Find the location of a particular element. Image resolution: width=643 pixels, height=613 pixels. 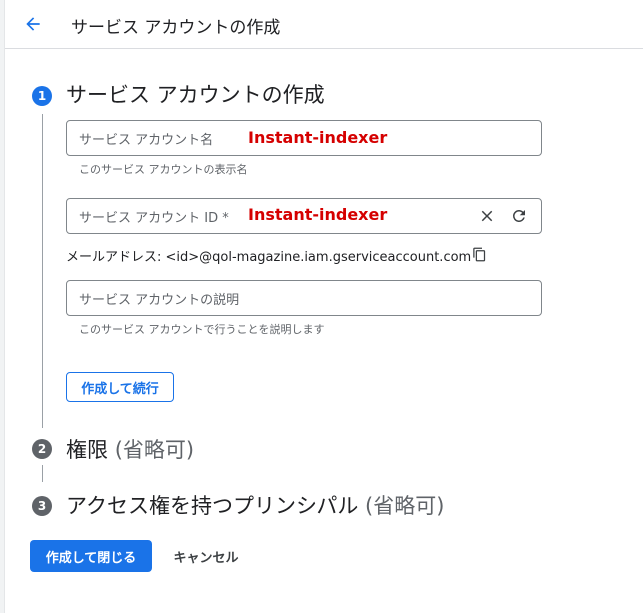

regenerate-button is located at coordinates (519, 216).